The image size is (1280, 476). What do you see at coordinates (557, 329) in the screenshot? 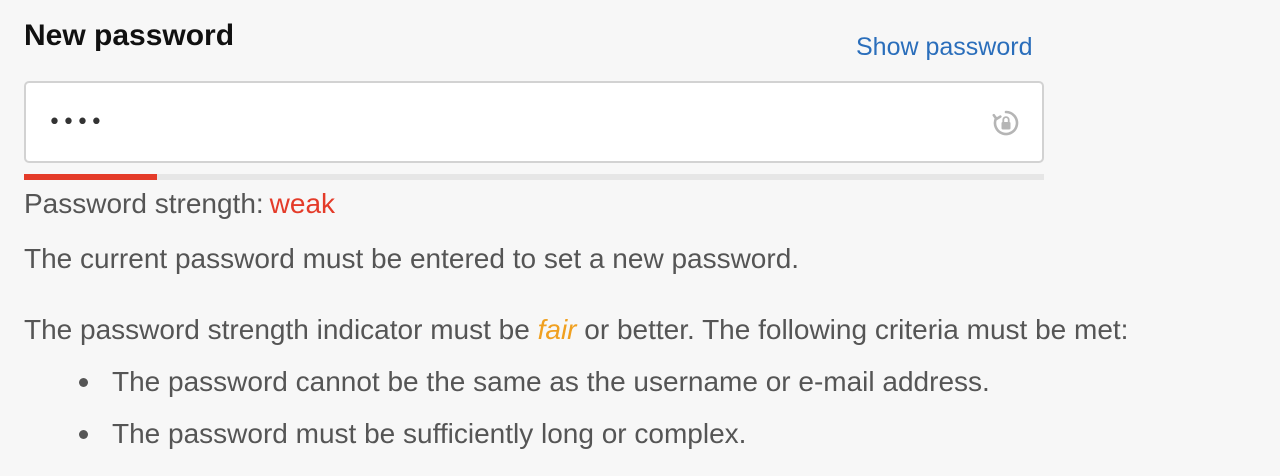
I see `criteria-fair-level: fair` at bounding box center [557, 329].